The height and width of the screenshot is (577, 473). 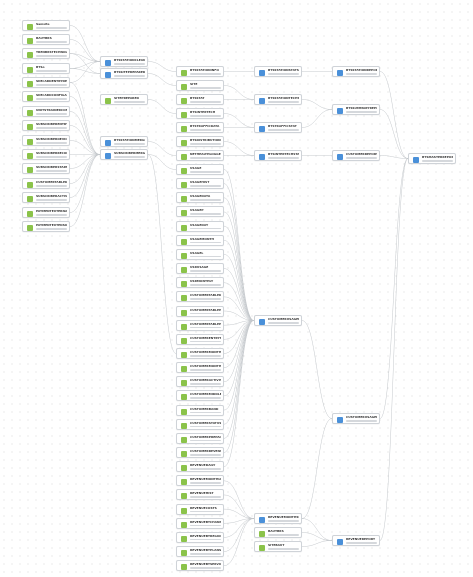 What do you see at coordinates (200, 311) in the screenshot?
I see `inputs-node: CUSTOMERTABLEHIST` at bounding box center [200, 311].